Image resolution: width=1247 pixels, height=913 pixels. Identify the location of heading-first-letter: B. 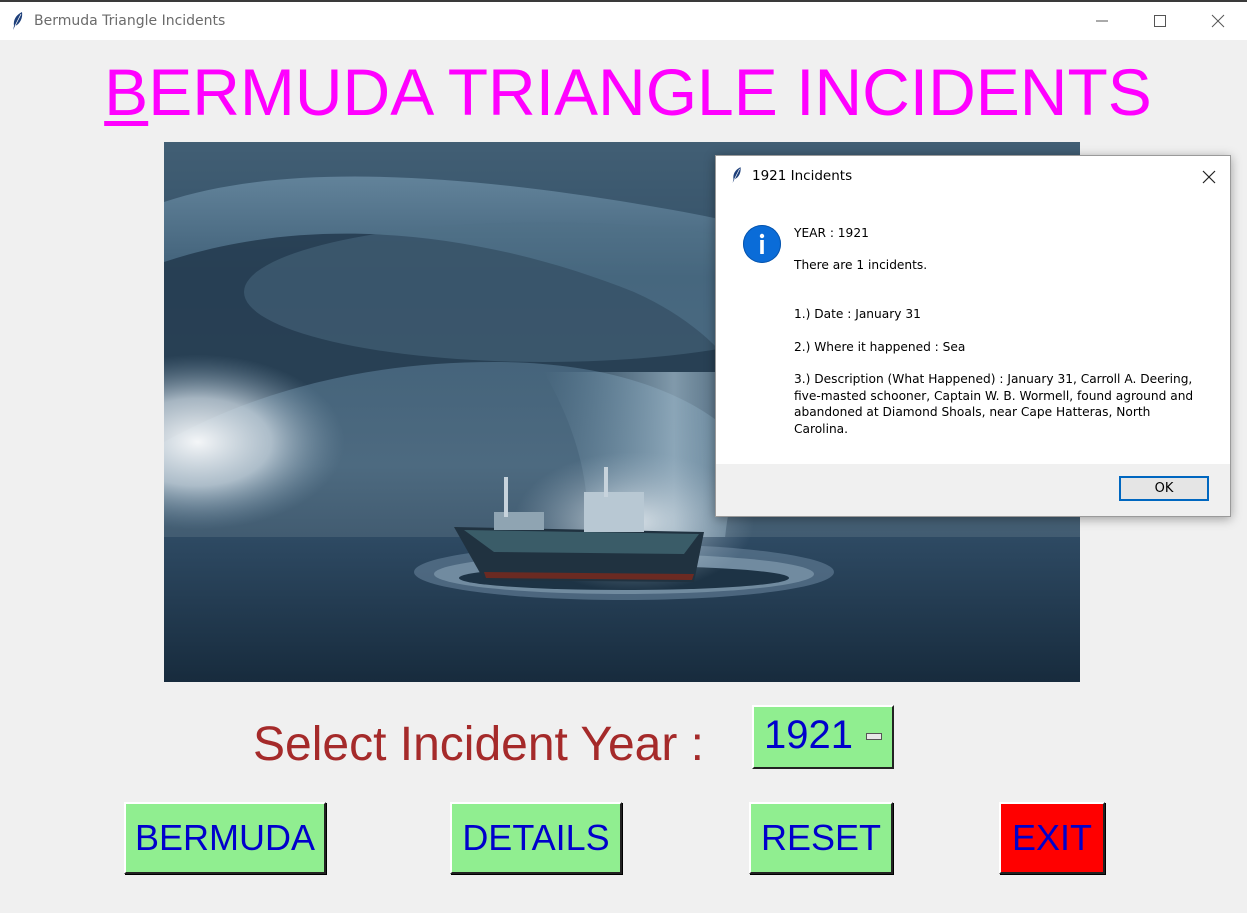
(126, 92).